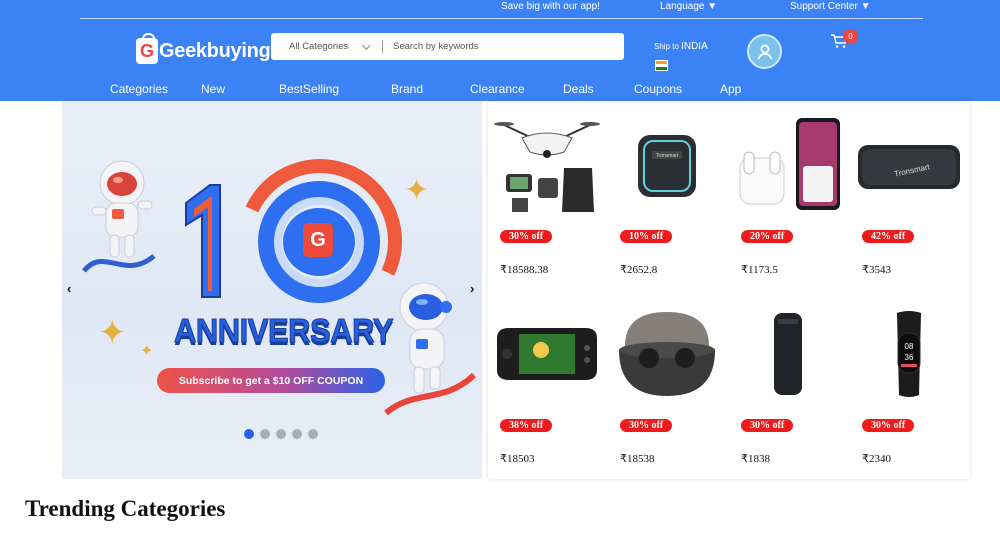  Describe the element at coordinates (125, 508) in the screenshot. I see `section-heading: Trending Categories` at that location.